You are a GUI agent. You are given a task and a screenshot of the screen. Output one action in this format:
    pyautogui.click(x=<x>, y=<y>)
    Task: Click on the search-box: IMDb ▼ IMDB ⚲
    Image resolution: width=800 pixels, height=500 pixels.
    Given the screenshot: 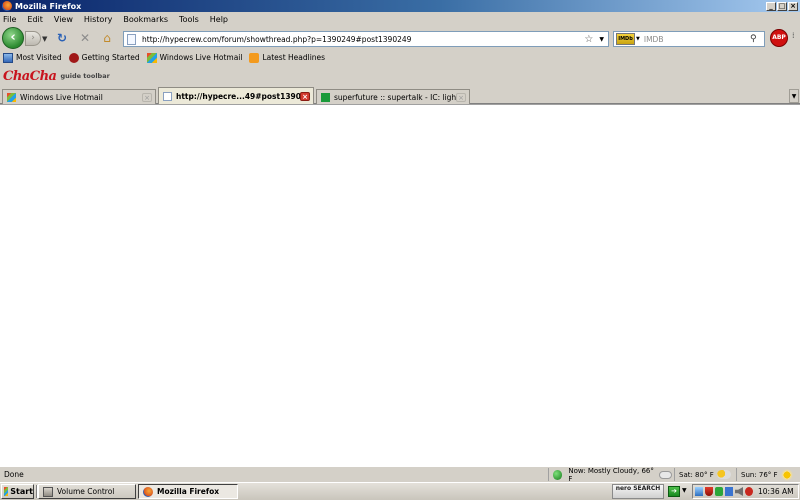 What is the action you would take?
    pyautogui.click(x=689, y=39)
    